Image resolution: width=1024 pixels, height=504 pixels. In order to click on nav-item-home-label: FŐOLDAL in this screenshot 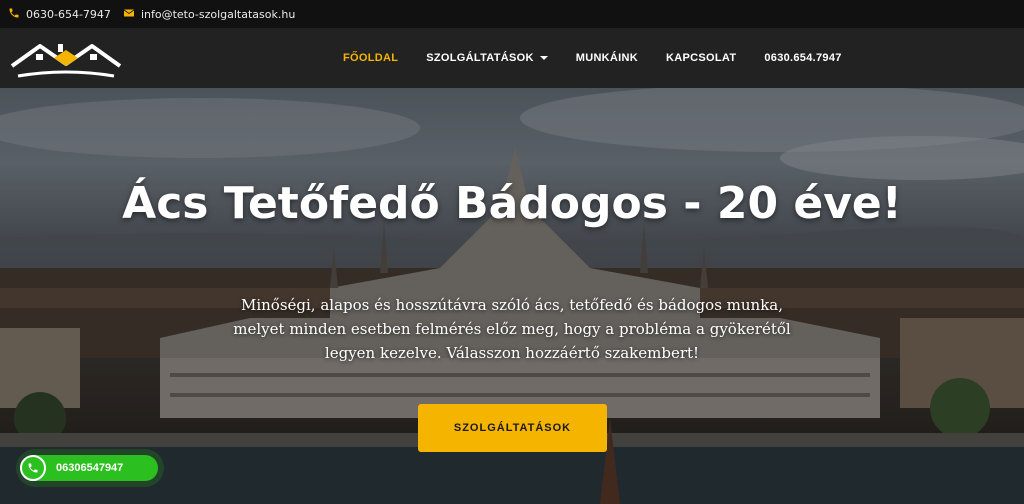, I will do `click(371, 58)`.